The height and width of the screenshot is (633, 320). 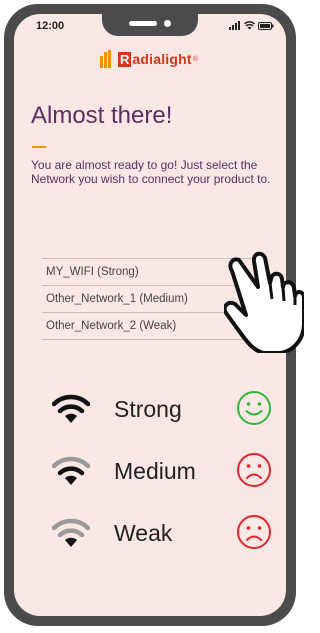 I want to click on logo-text: adialight, so click(x=162, y=59).